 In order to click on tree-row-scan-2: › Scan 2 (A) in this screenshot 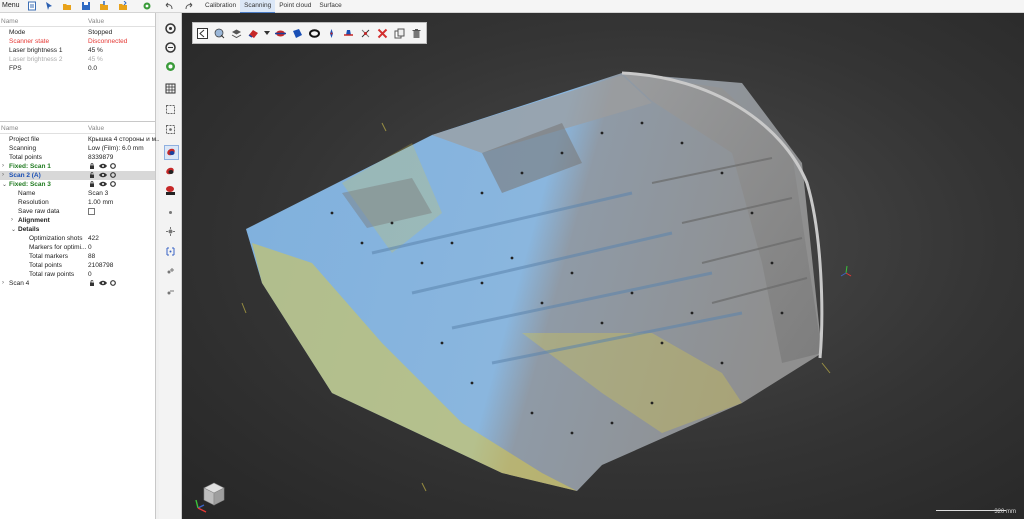, I will do `click(77, 175)`.